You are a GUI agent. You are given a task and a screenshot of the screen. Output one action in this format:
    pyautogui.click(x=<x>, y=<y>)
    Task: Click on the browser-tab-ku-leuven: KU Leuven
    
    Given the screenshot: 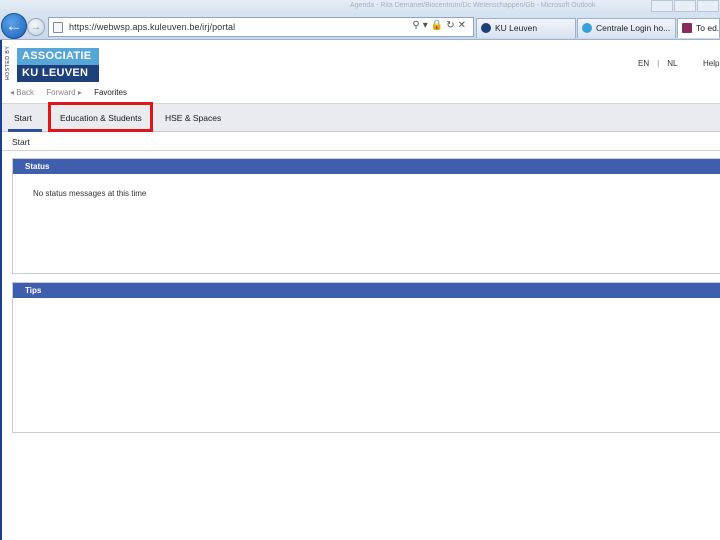 What is the action you would take?
    pyautogui.click(x=526, y=28)
    